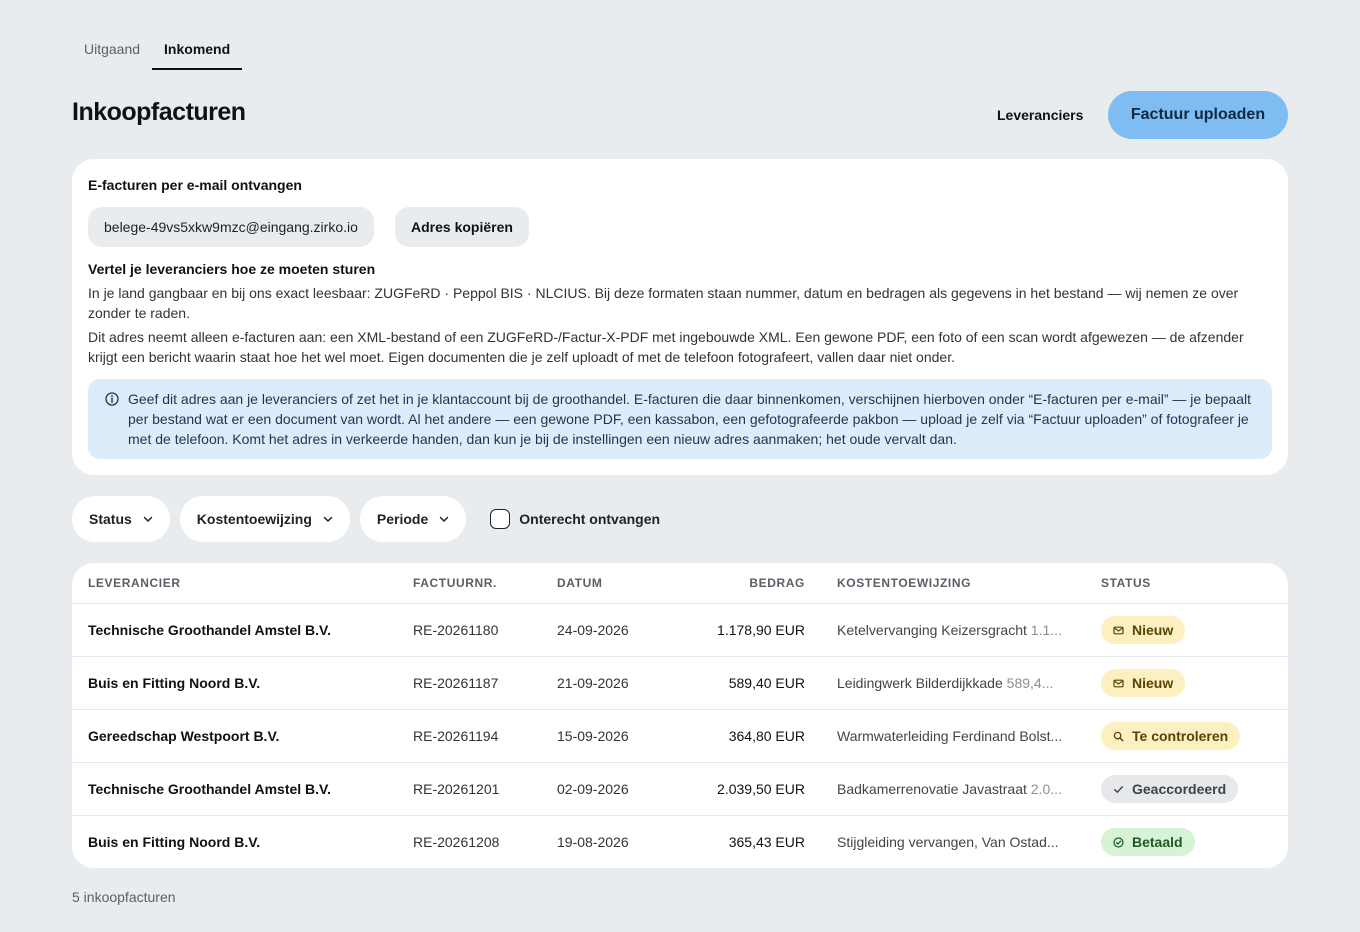  I want to click on col-amount: BEDRAG, so click(758, 583).